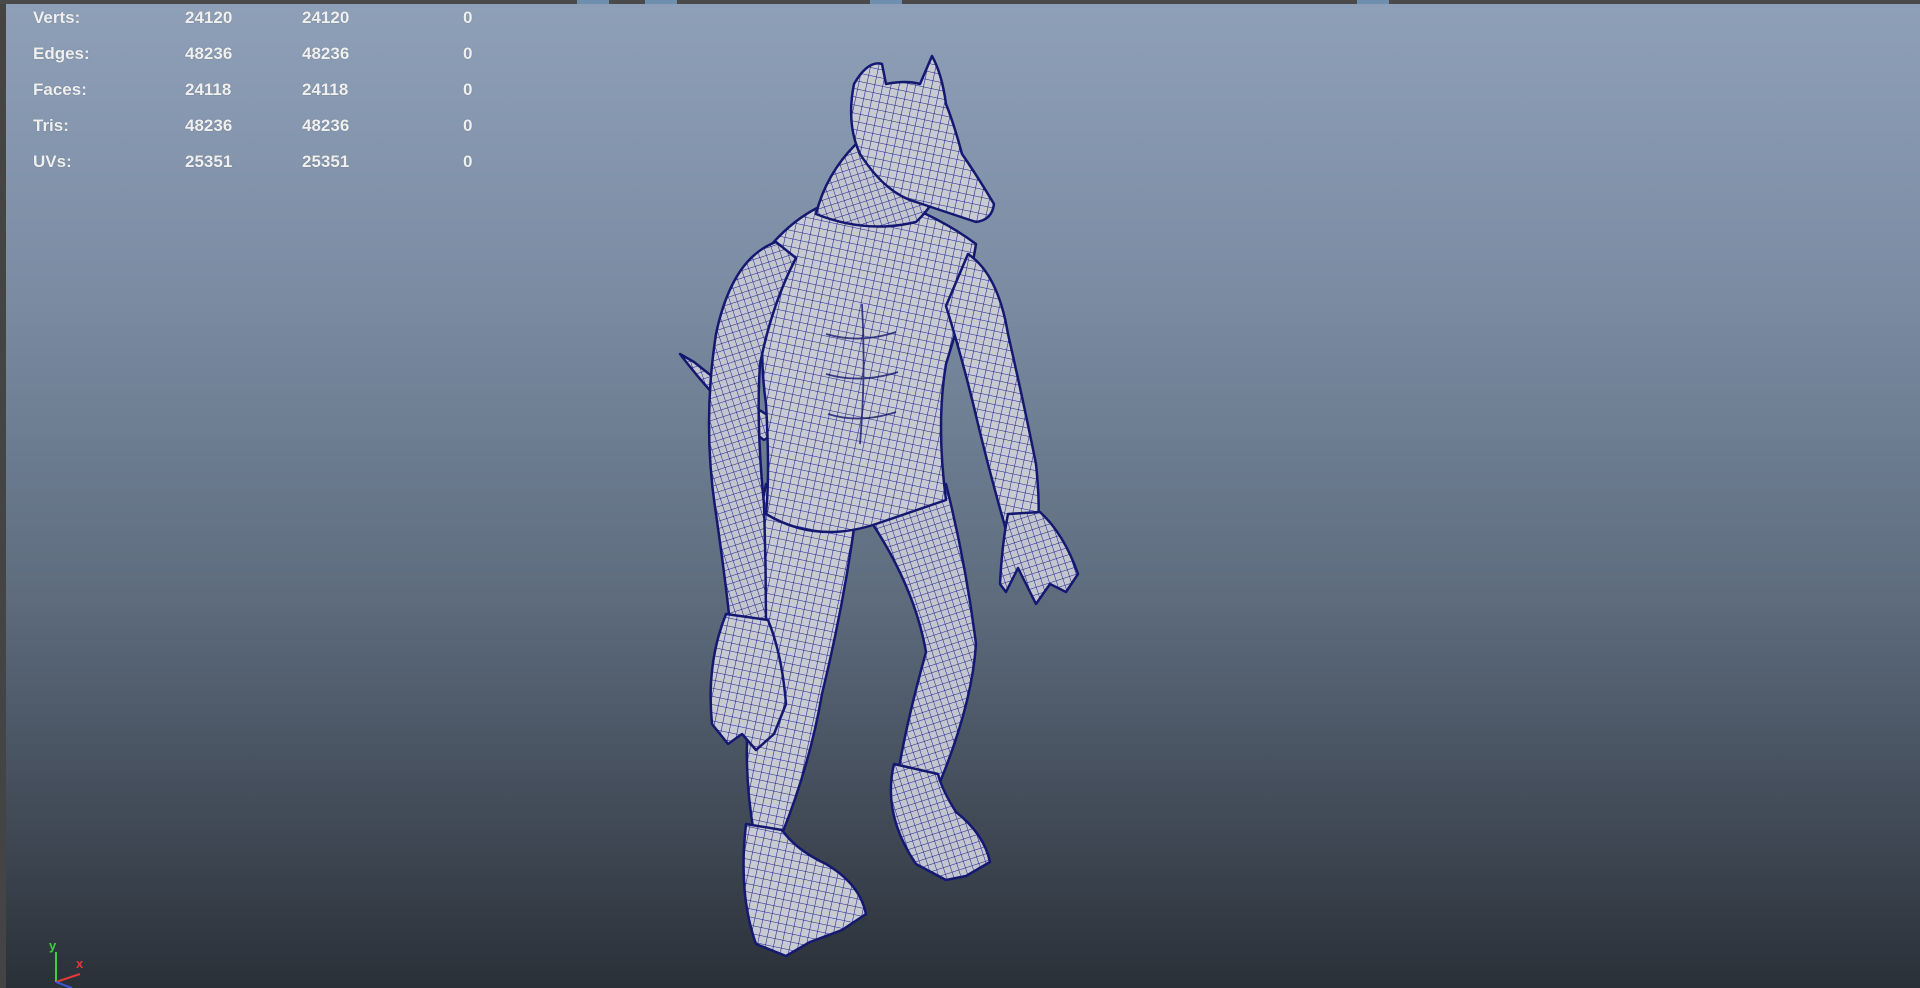  Describe the element at coordinates (940, 822) in the screenshot. I see `mesh-foot-right` at that location.